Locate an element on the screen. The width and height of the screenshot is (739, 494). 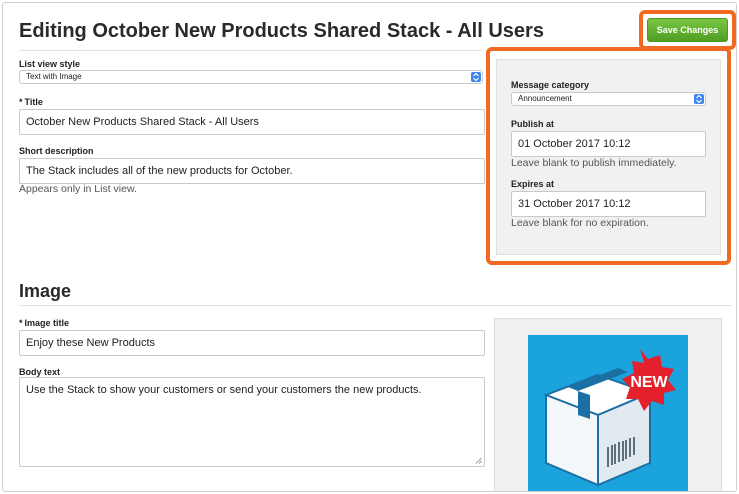
publish-at-label: Publish at is located at coordinates (533, 124).